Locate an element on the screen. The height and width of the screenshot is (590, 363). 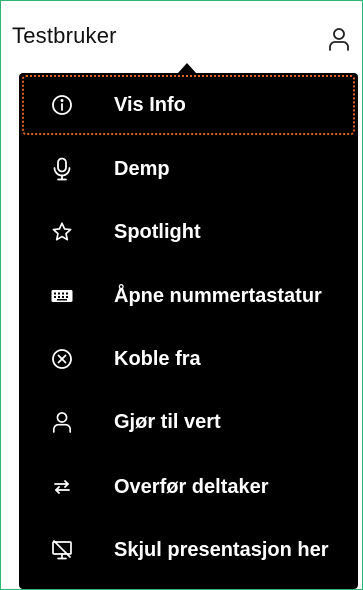
menu-caret is located at coordinates (187, 68).